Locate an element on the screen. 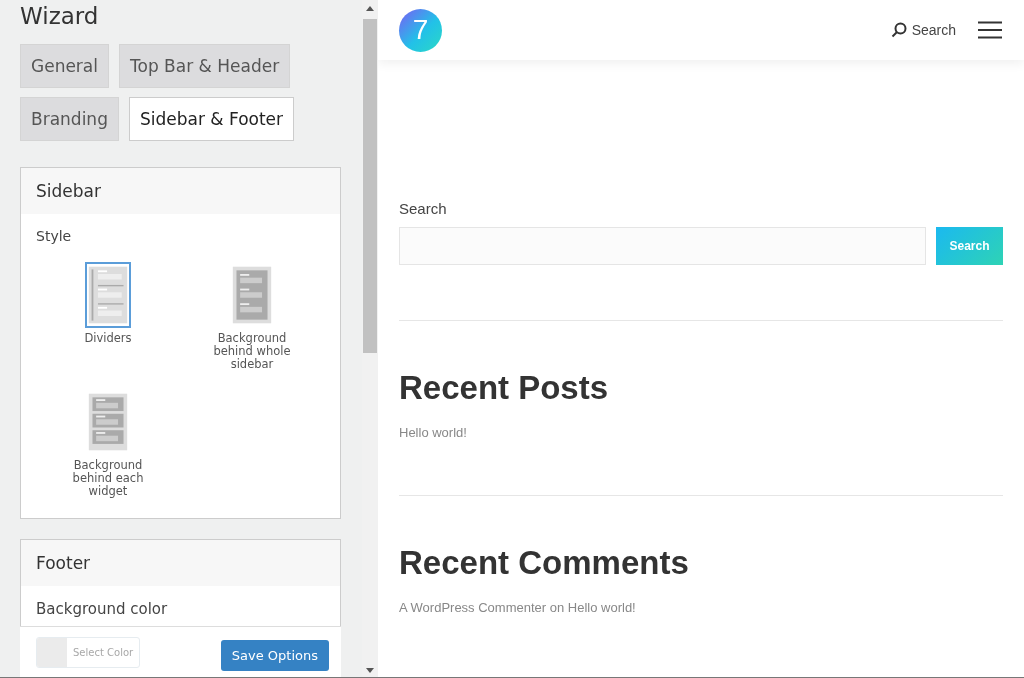 The image size is (1024, 678). widget-heading: Recent Comments is located at coordinates (544, 563).